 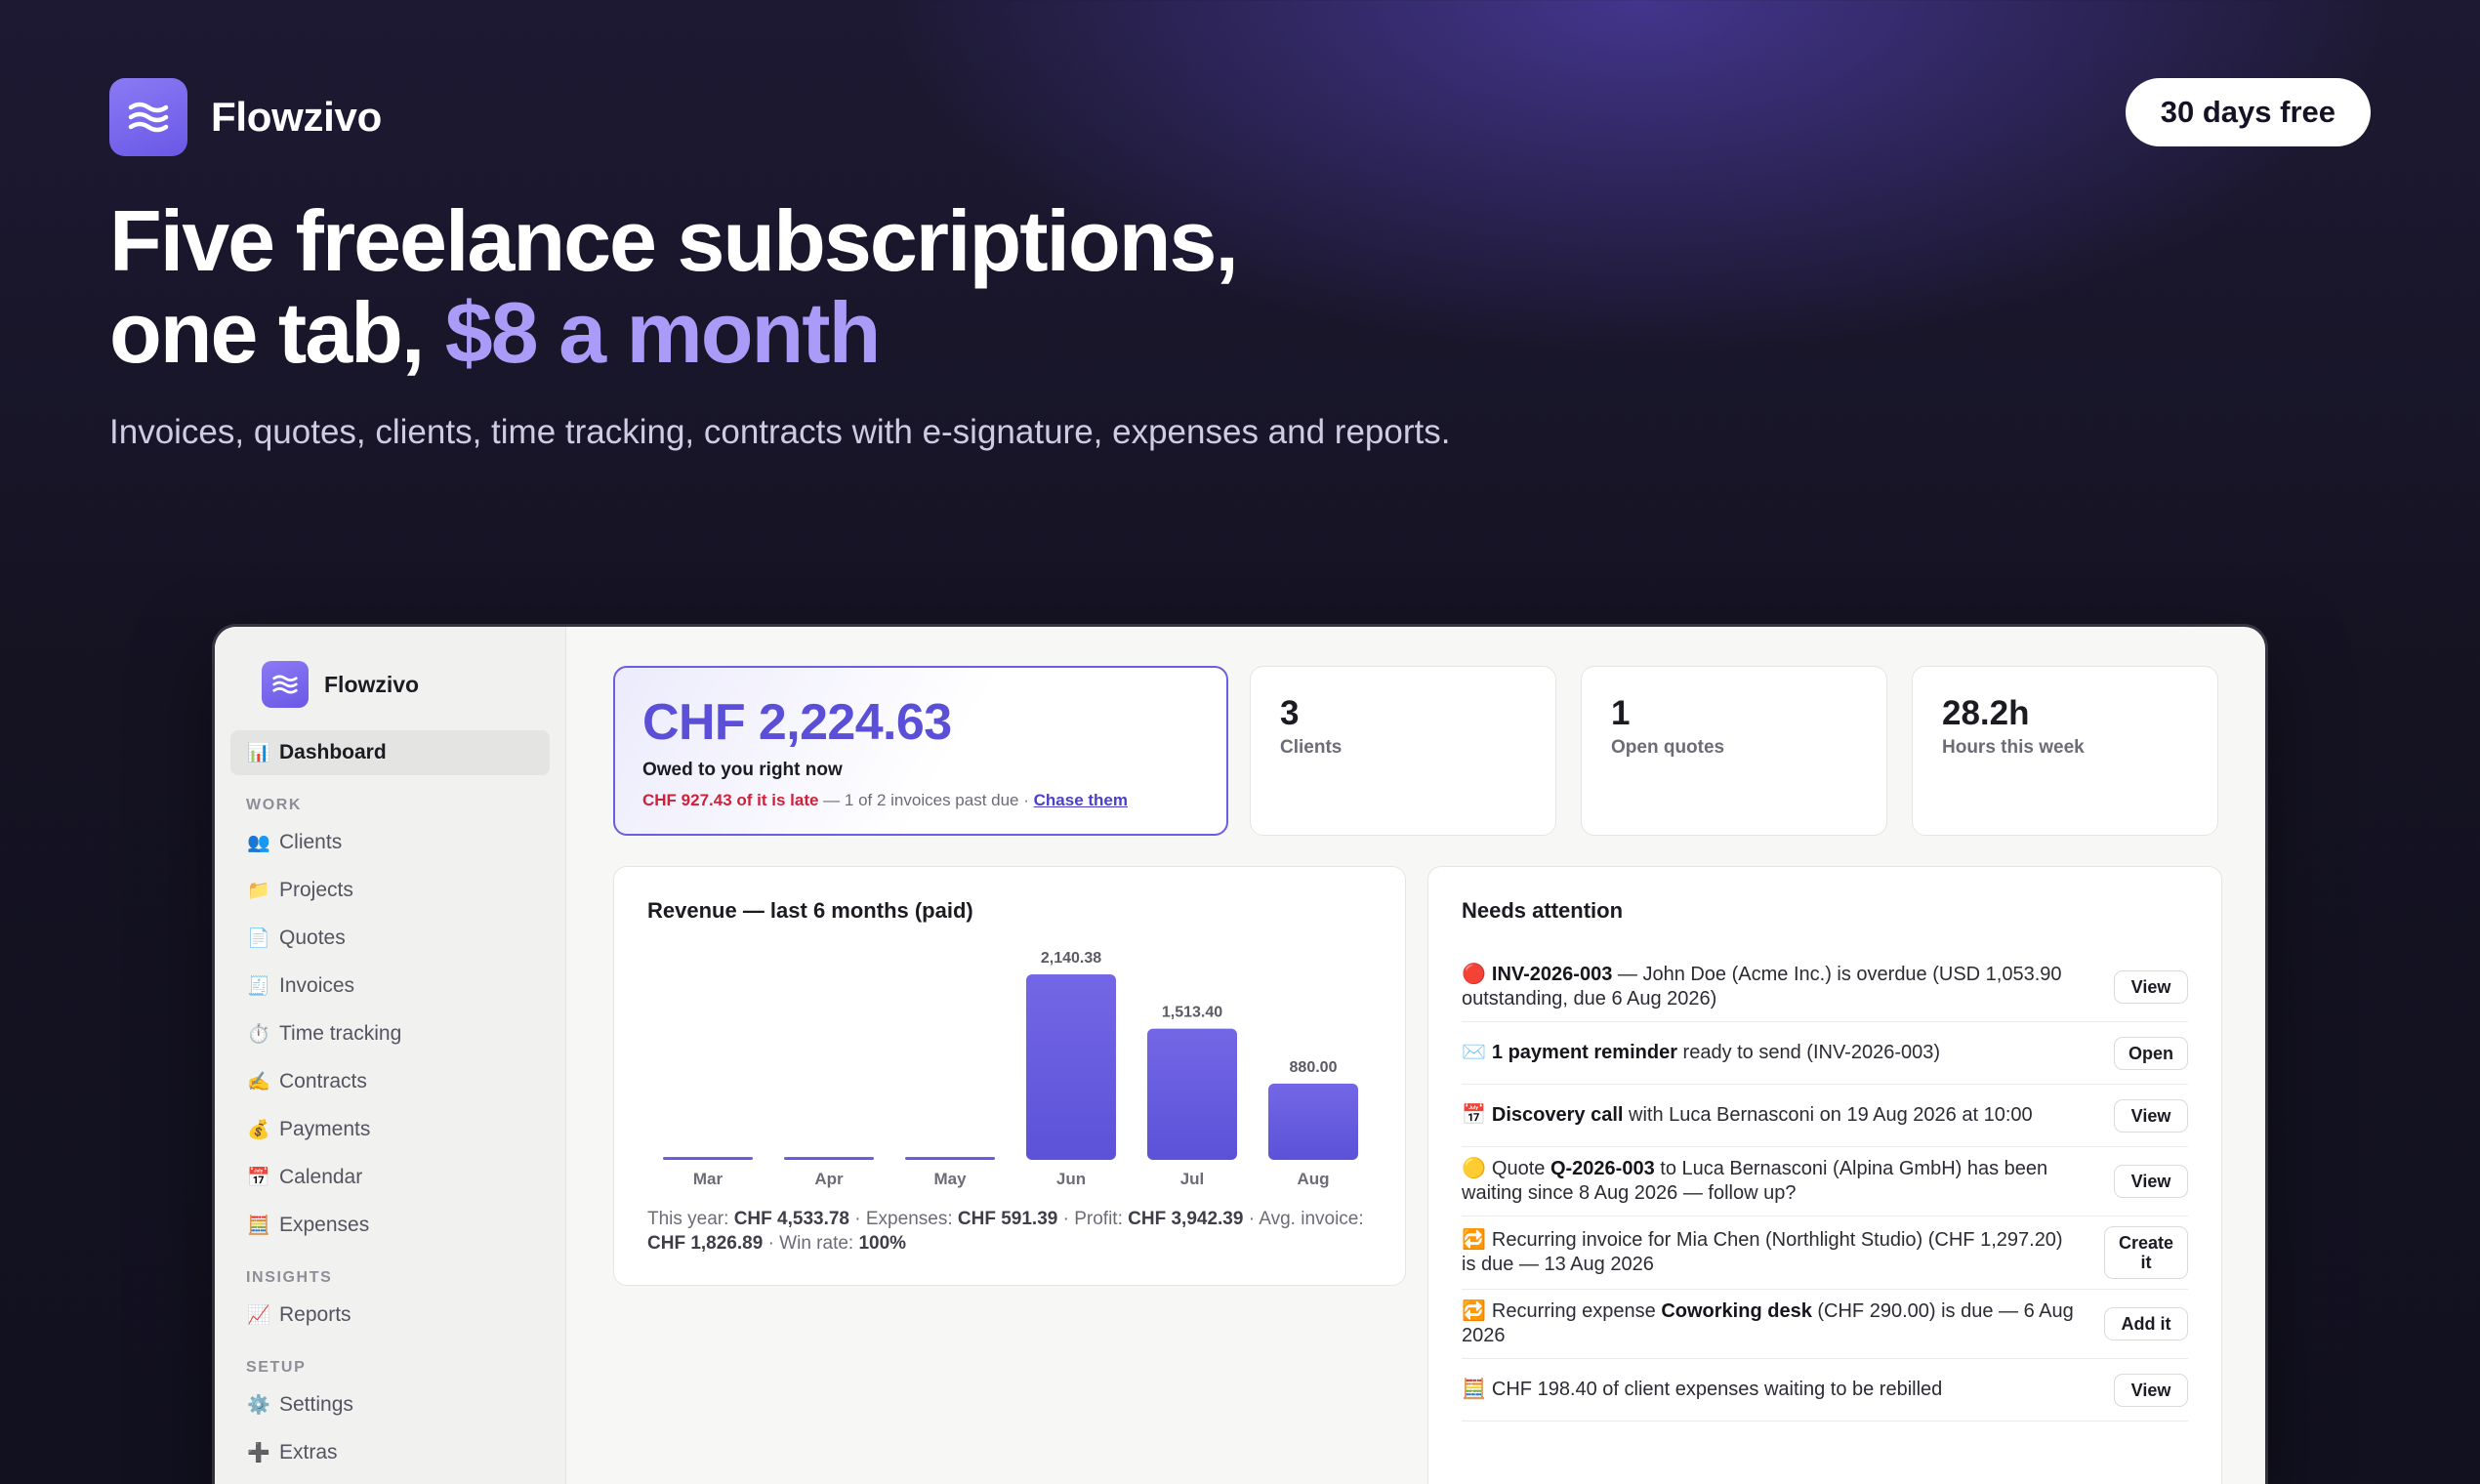 What do you see at coordinates (1313, 1122) in the screenshot?
I see `bar-aug` at bounding box center [1313, 1122].